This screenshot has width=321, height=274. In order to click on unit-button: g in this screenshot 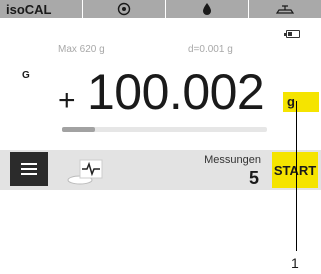, I will do `click(301, 102)`.